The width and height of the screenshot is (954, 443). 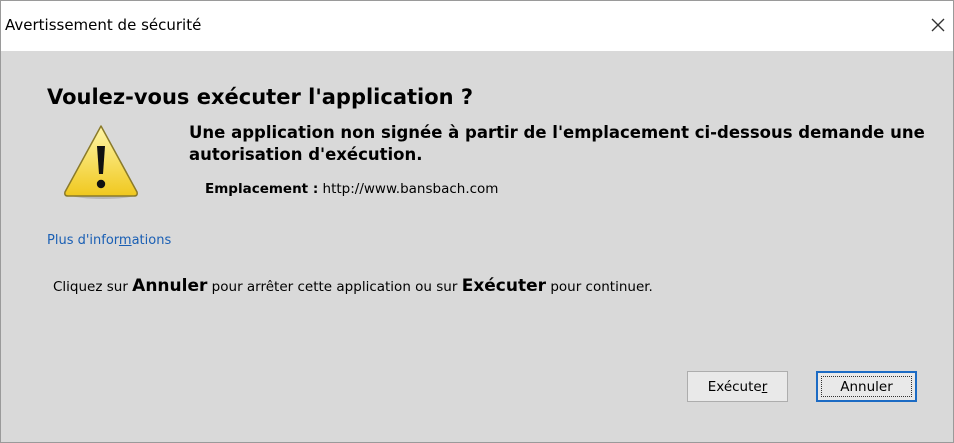 What do you see at coordinates (93, 287) in the screenshot?
I see `instructions-part-1: Cliquez sur` at bounding box center [93, 287].